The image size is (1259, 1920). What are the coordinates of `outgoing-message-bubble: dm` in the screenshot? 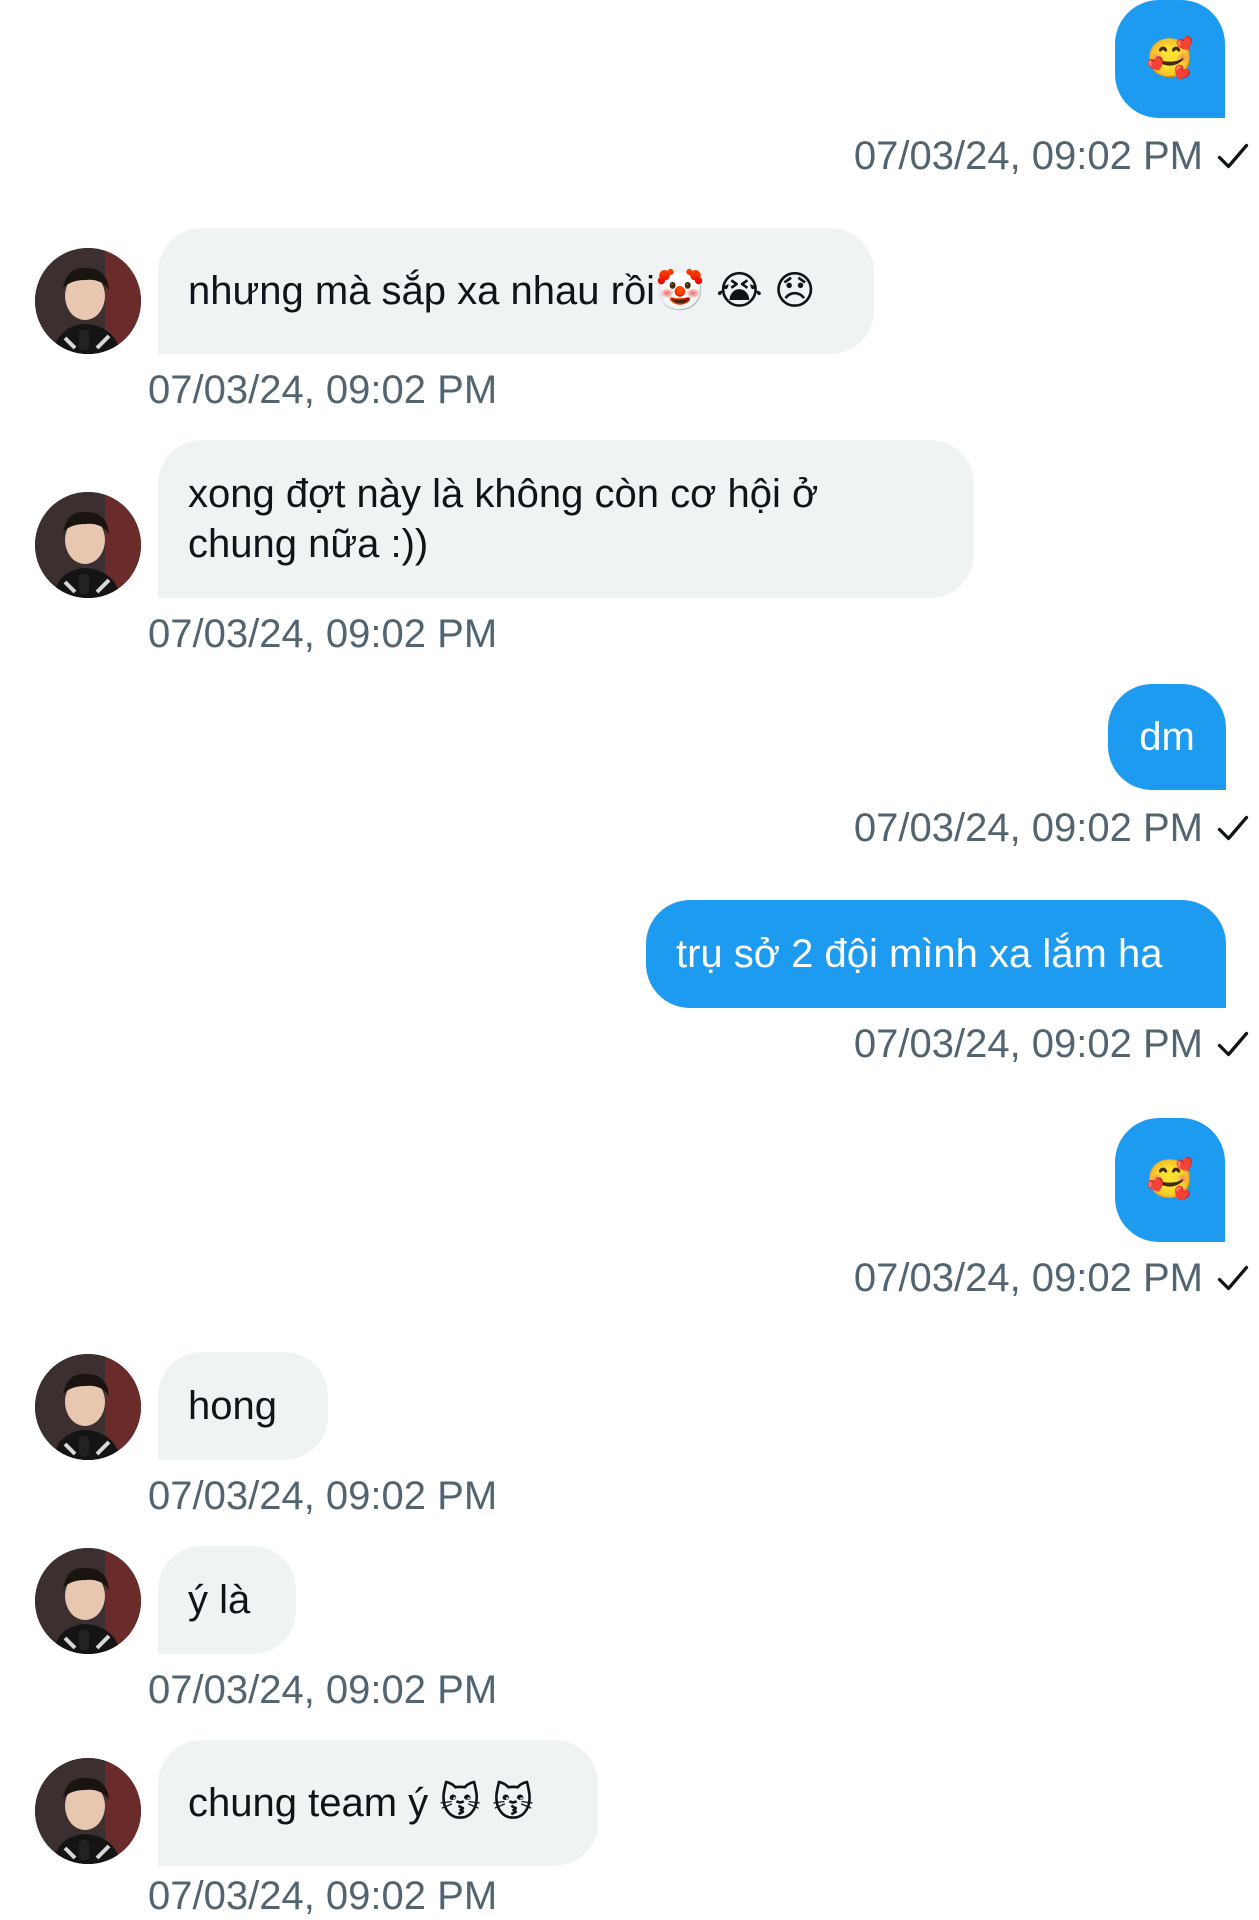 It's located at (1167, 737).